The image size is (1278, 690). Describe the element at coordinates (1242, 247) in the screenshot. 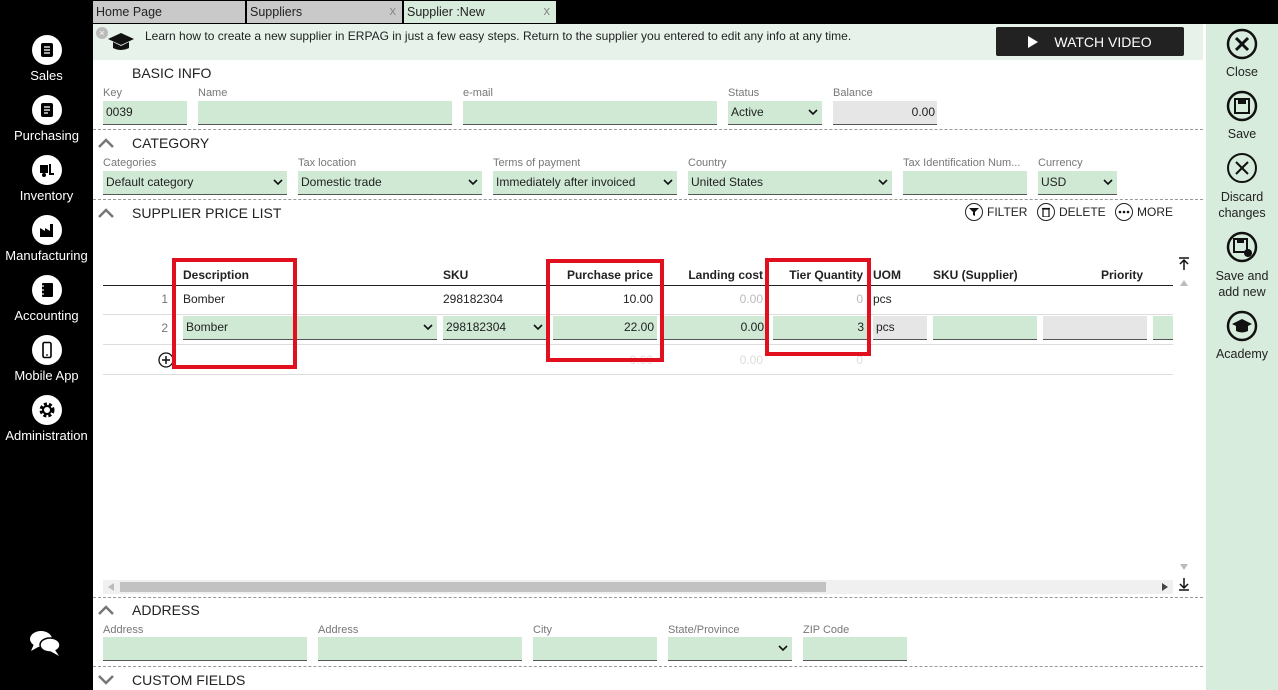

I see `save-new-icon` at that location.